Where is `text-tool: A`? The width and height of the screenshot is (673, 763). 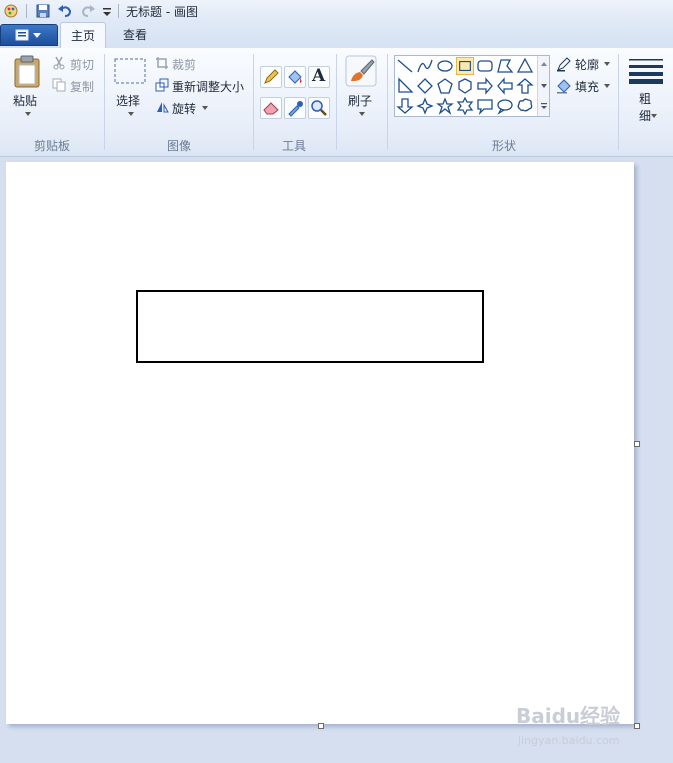
text-tool: A is located at coordinates (319, 77).